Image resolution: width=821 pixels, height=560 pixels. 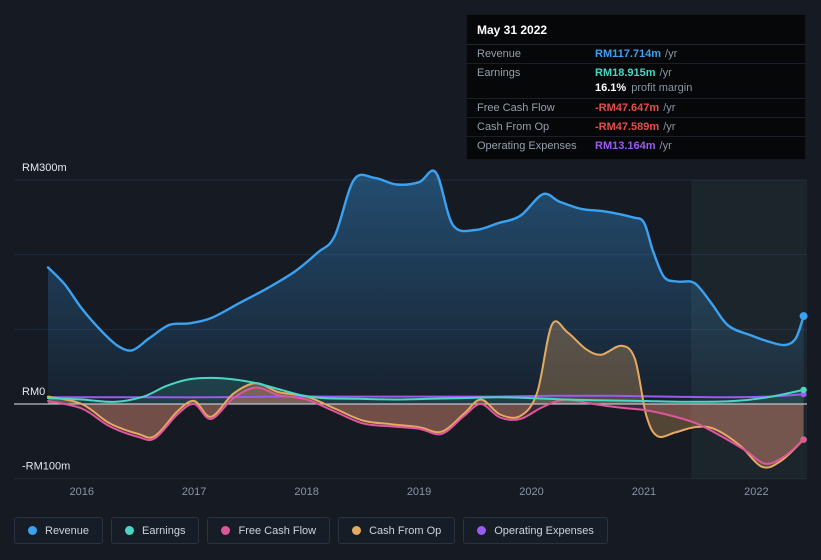 What do you see at coordinates (513, 127) in the screenshot?
I see `tooltip-label: Cash From Op` at bounding box center [513, 127].